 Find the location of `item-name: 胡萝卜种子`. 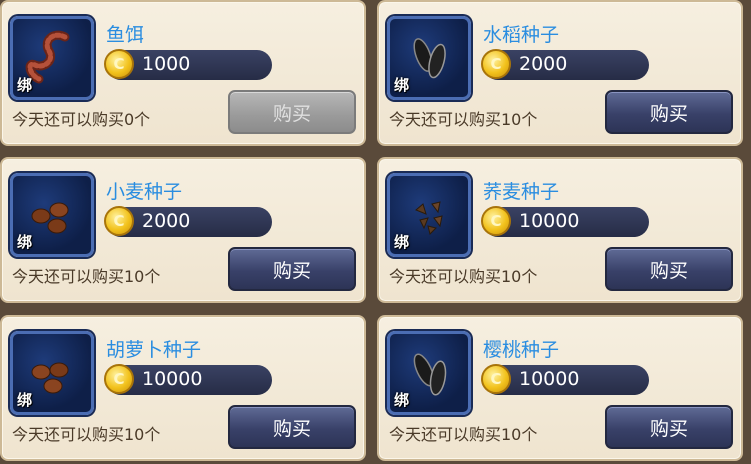

item-name: 胡萝卜种子 is located at coordinates (154, 350).